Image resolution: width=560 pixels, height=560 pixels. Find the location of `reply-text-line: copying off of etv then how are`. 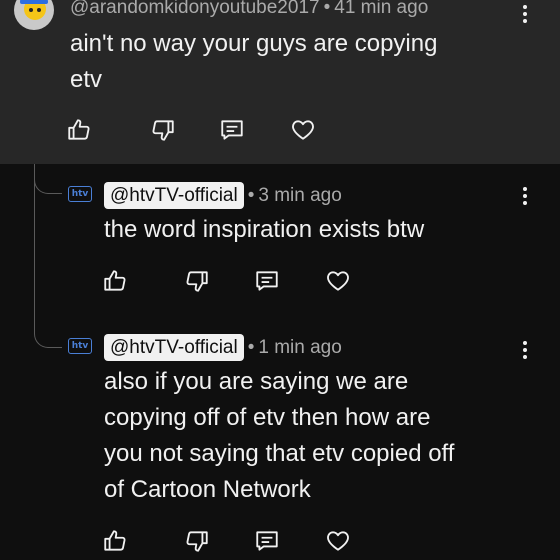

reply-text-line: copying off of etv then how are is located at coordinates (267, 417).